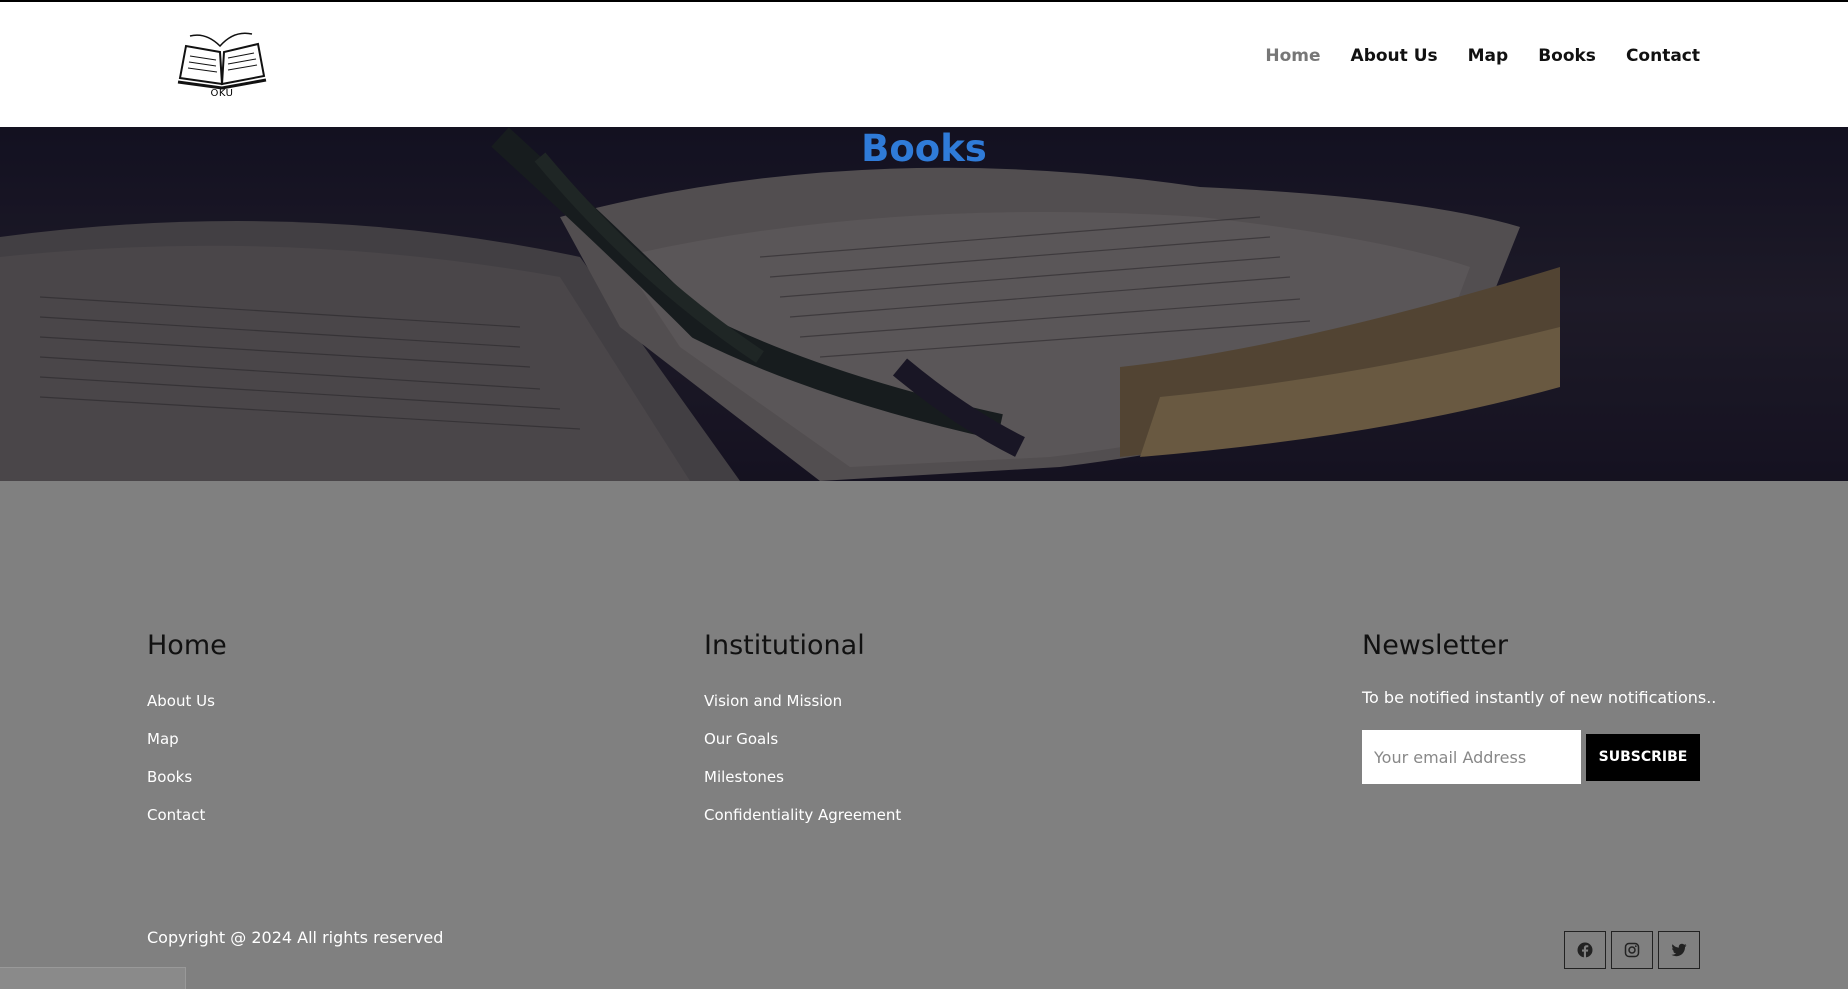 This screenshot has height=989, width=1848. What do you see at coordinates (187, 645) in the screenshot?
I see `footer-home-title: Home` at bounding box center [187, 645].